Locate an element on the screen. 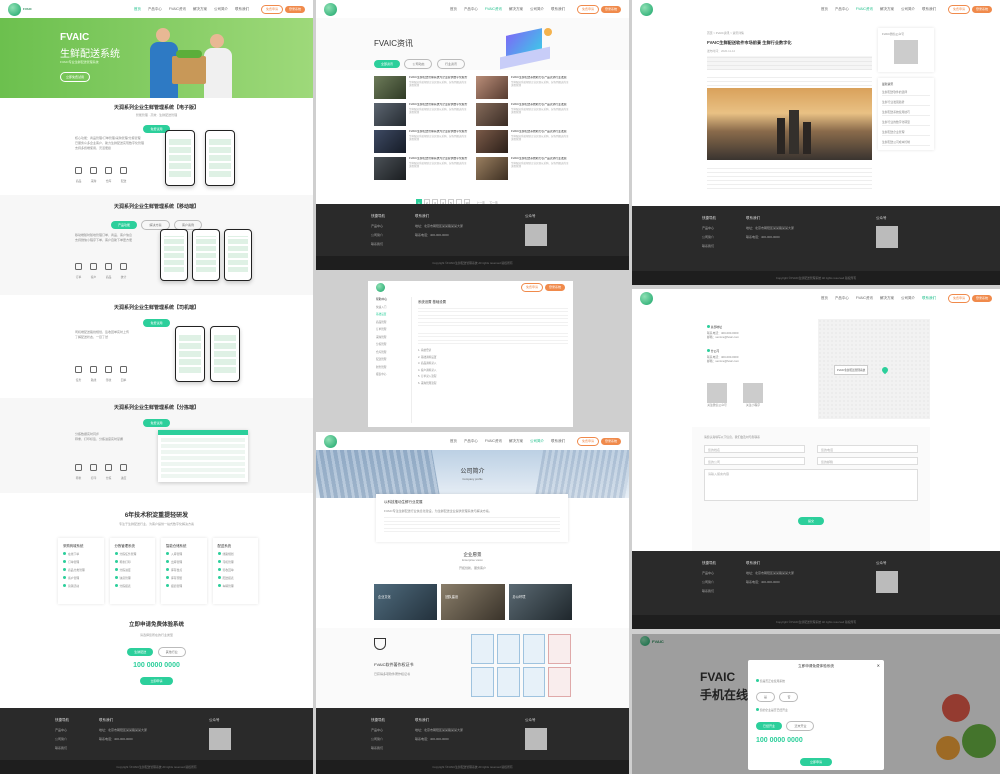 The height and width of the screenshot is (774, 1000). breadcrumb-item: FVAIC资讯 is located at coordinates (723, 33).